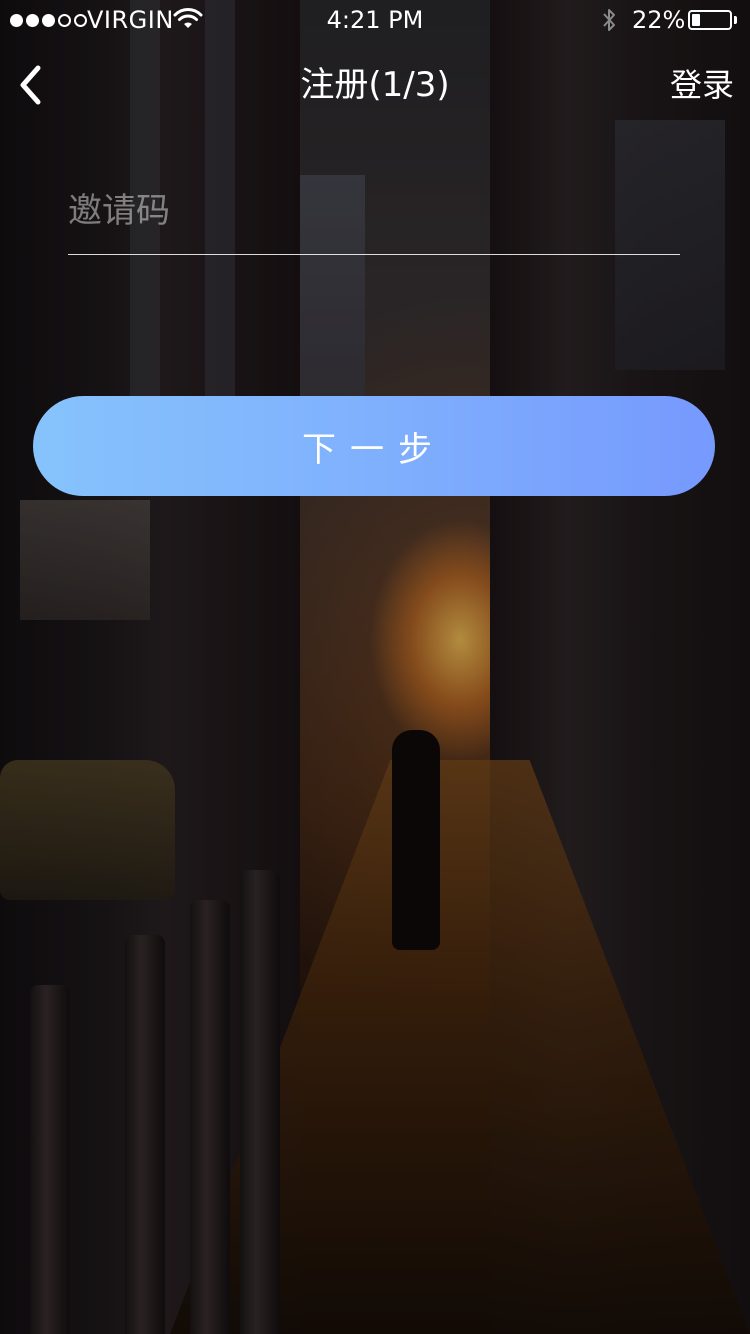 The width and height of the screenshot is (750, 1334). Describe the element at coordinates (374, 446) in the screenshot. I see `next-step-button: 下一步` at that location.